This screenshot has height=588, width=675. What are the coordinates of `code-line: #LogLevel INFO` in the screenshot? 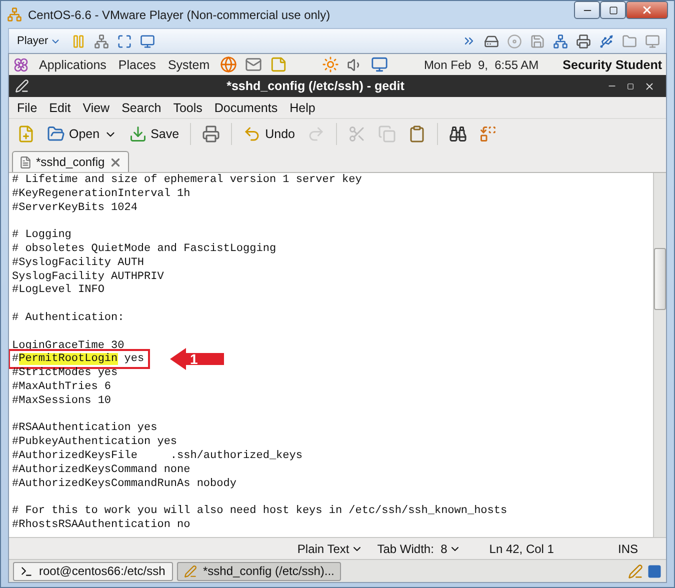 It's located at (58, 290).